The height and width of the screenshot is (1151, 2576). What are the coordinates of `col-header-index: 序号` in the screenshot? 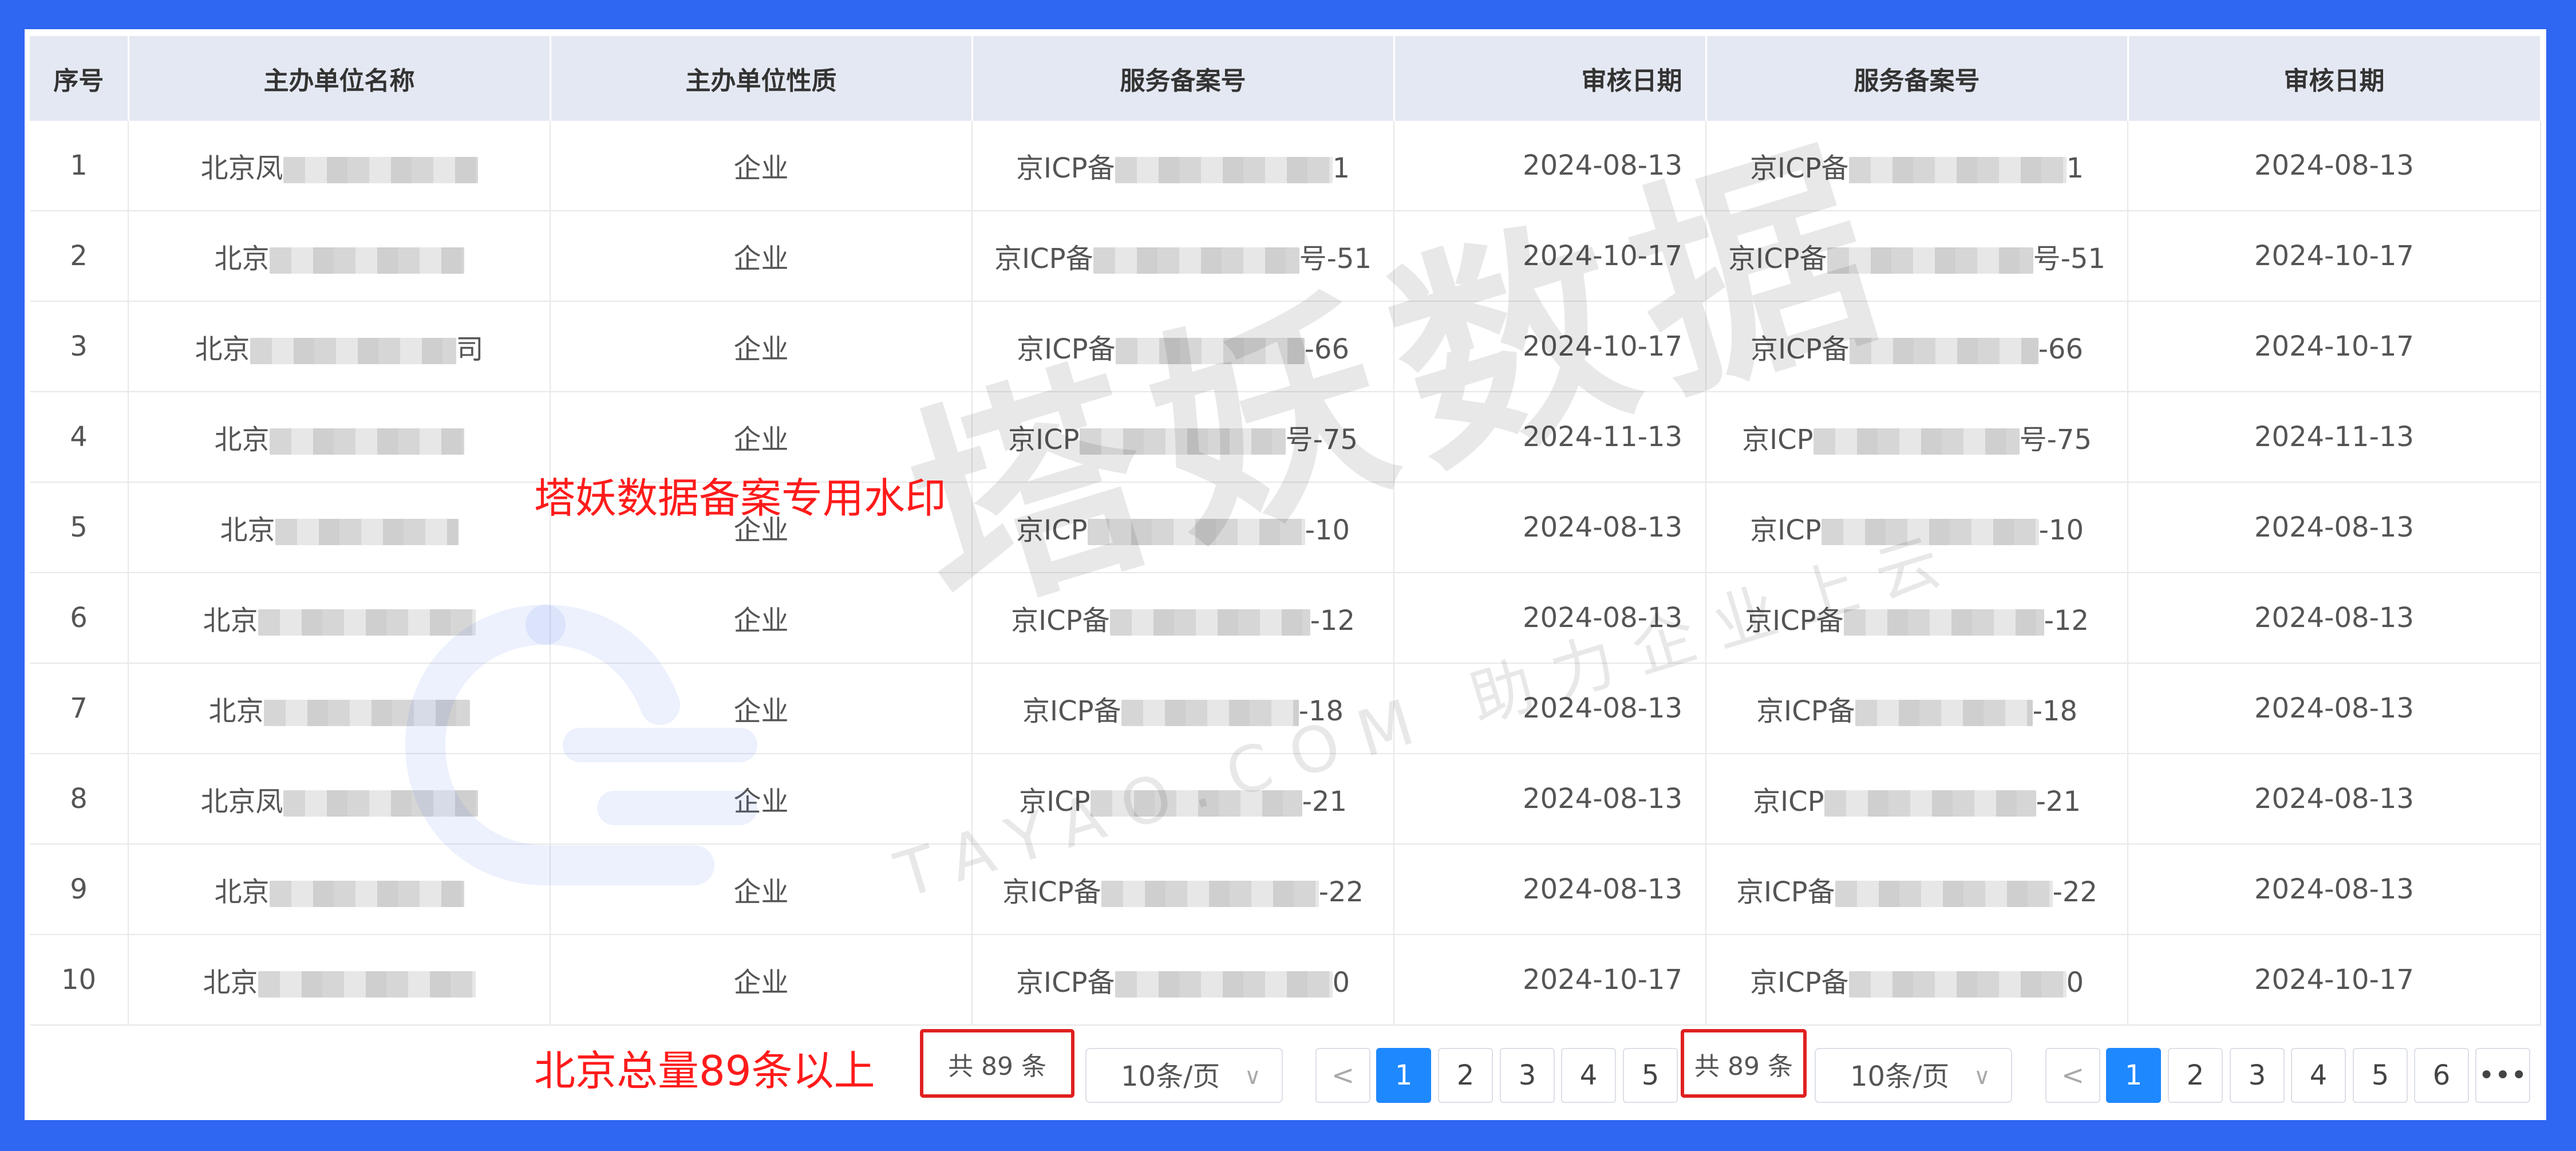 It's located at (79, 78).